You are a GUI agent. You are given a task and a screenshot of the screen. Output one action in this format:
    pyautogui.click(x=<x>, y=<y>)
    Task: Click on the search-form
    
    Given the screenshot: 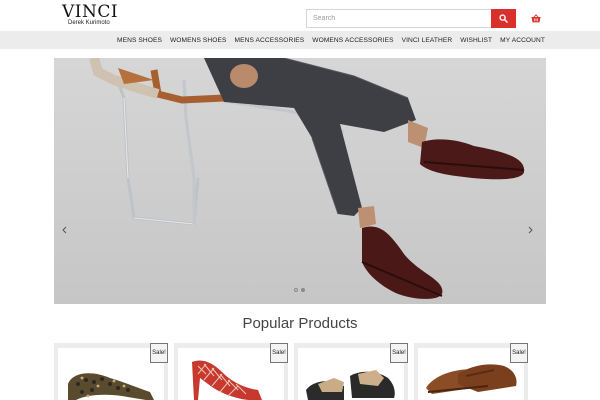 What is the action you would take?
    pyautogui.click(x=411, y=18)
    